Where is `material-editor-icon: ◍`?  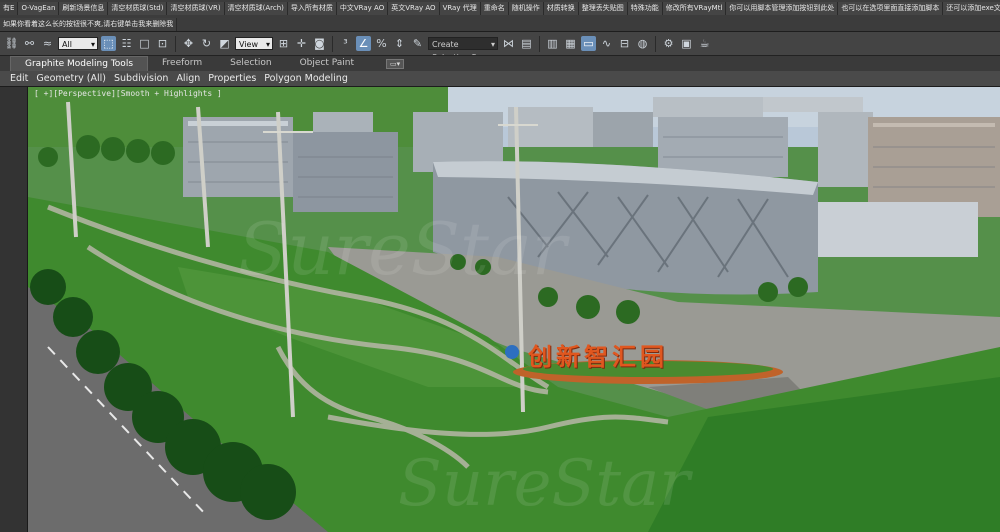 material-editor-icon: ◍ is located at coordinates (642, 43).